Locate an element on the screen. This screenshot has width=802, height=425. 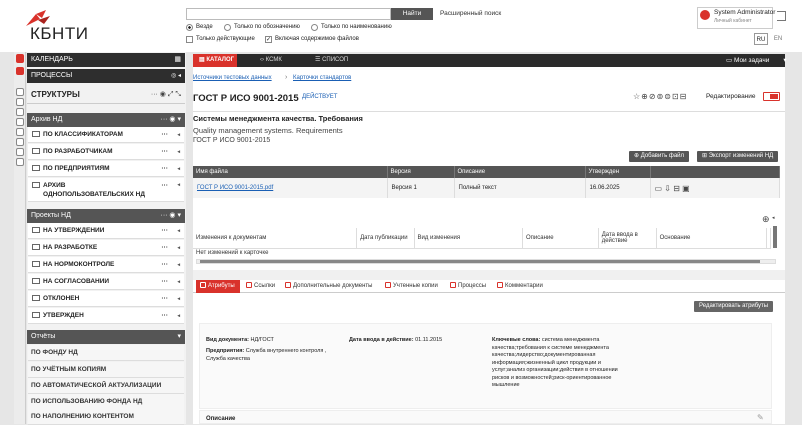
star-icon is located at coordinates (20, 92).